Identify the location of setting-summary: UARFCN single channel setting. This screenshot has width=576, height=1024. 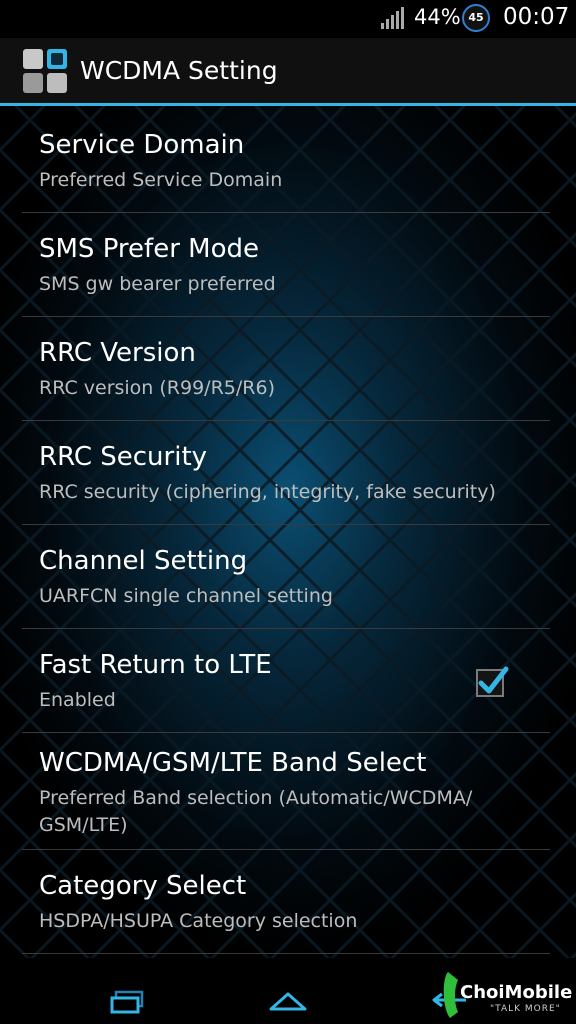
(186, 596).